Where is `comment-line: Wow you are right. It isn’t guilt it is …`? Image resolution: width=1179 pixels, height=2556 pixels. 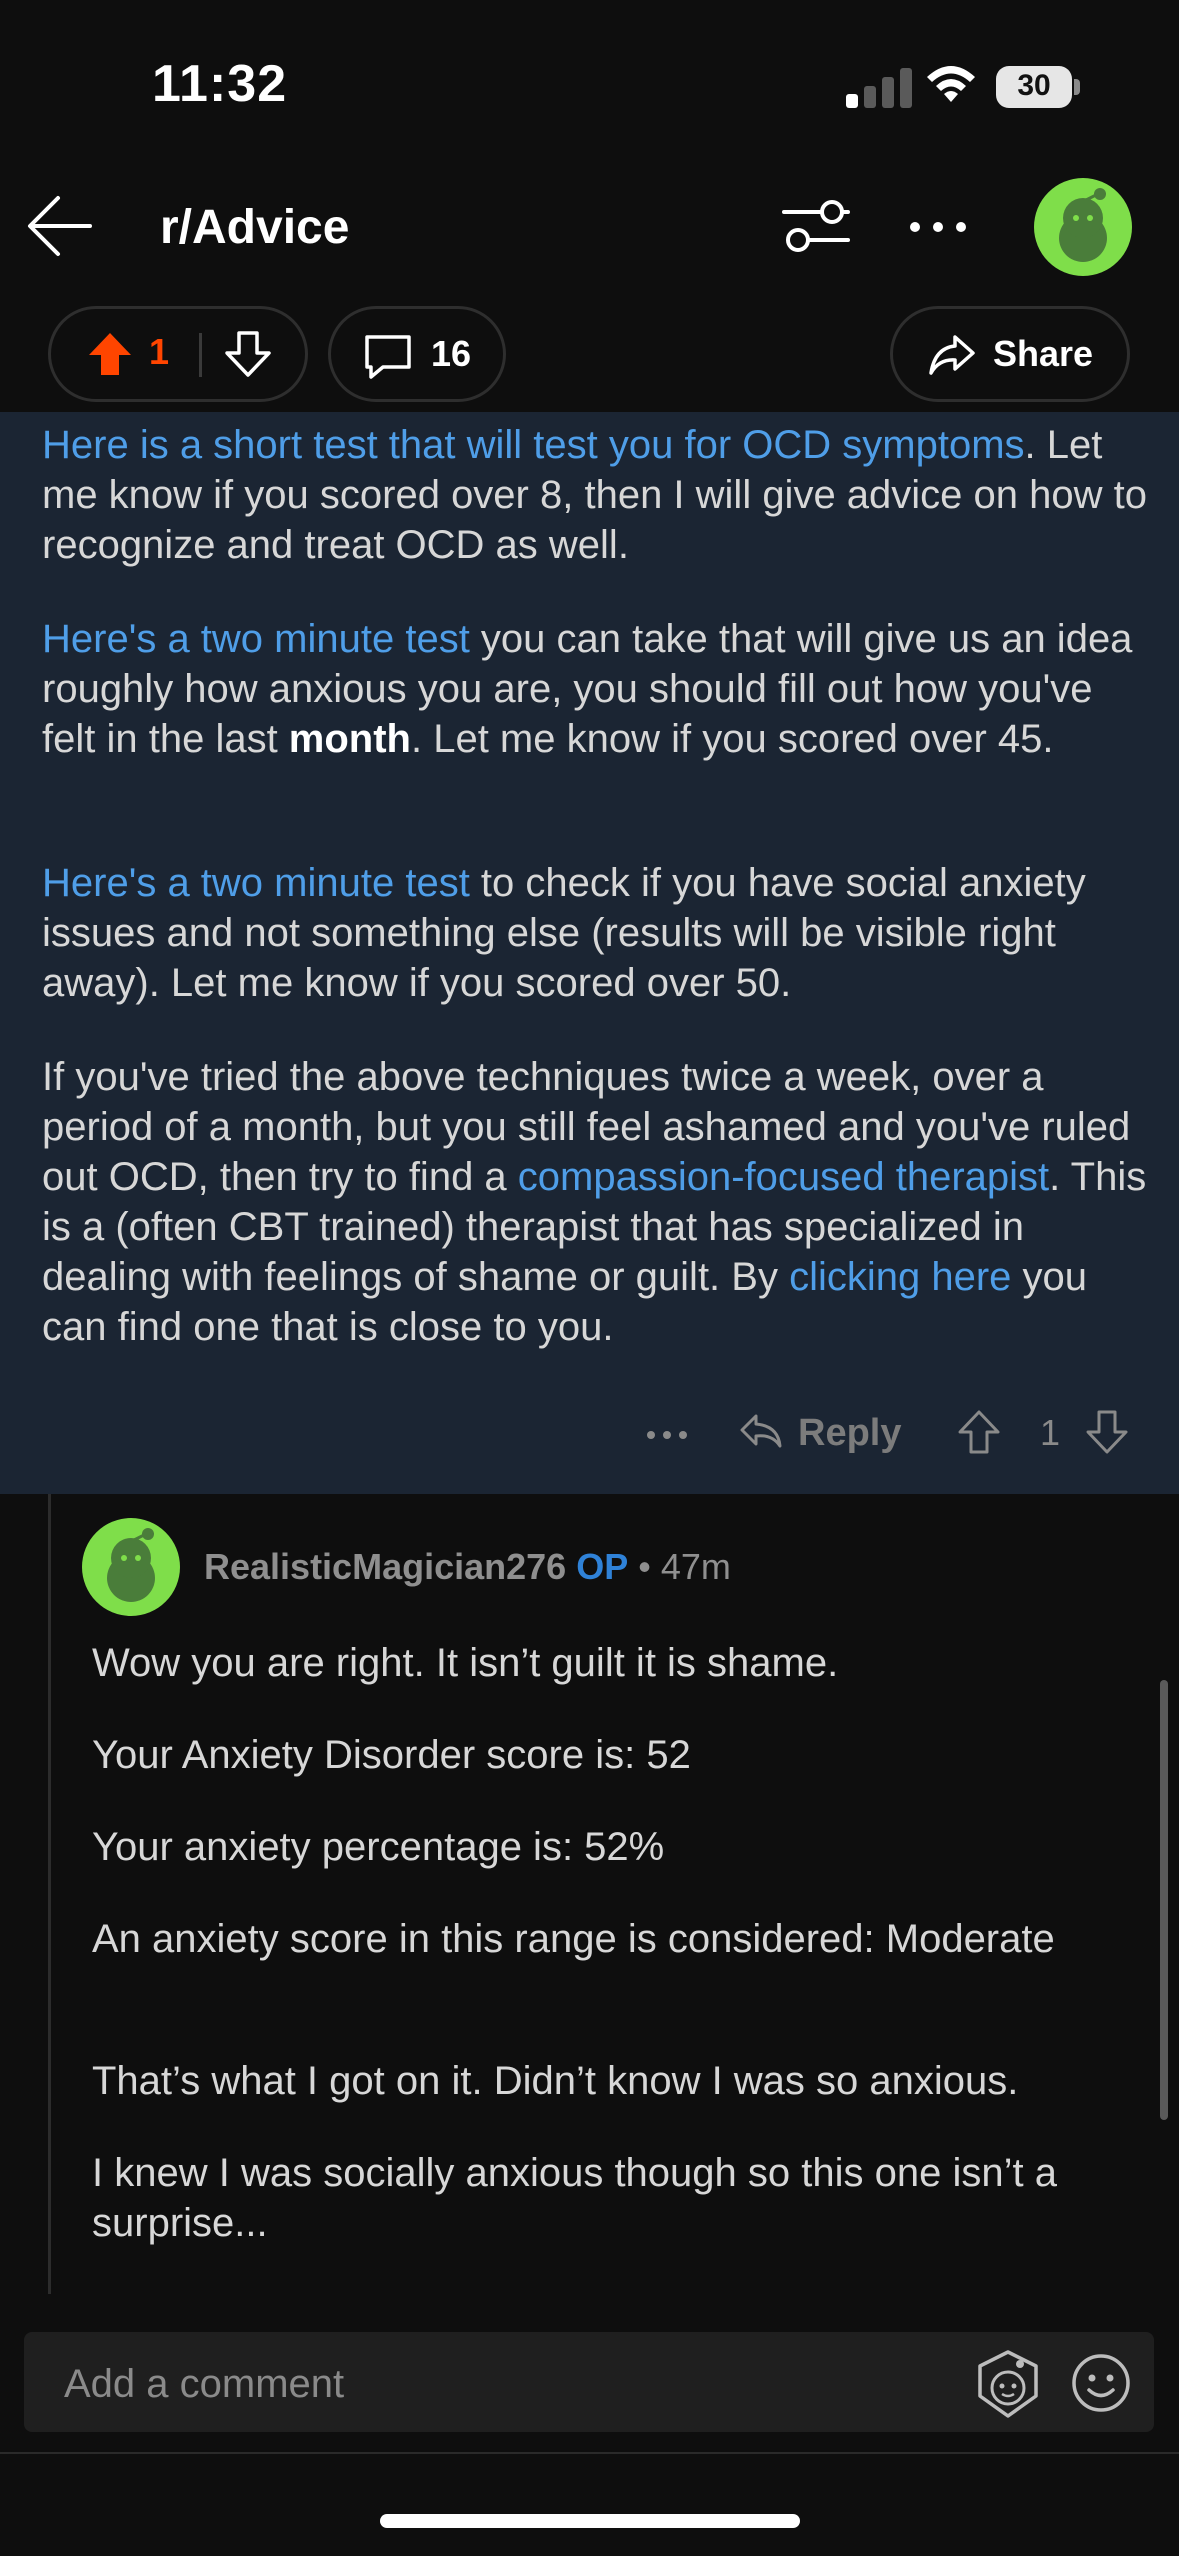
comment-line: Wow you are right. It isn’t guilt it is … is located at coordinates (465, 1663).